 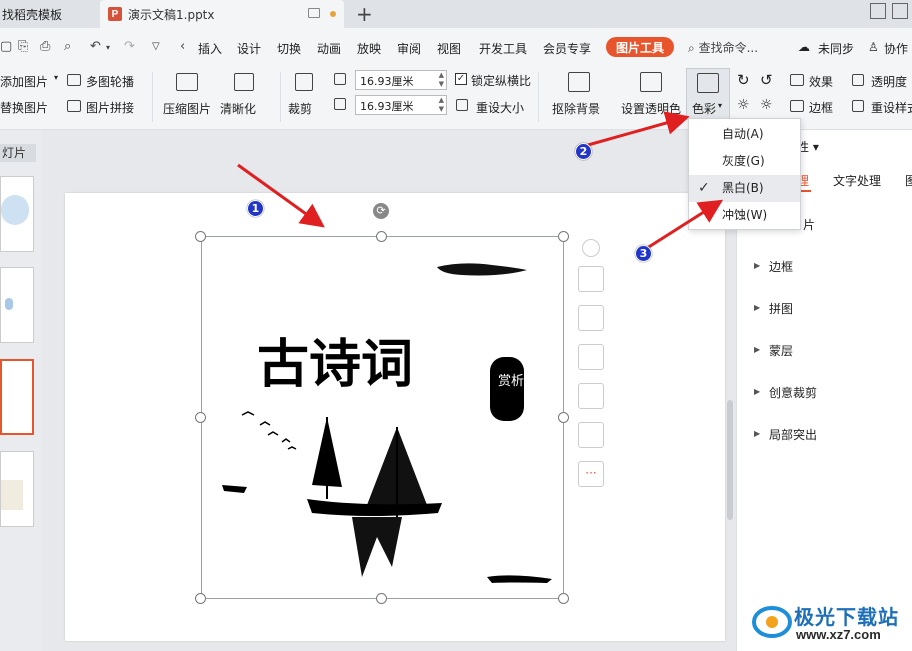 What do you see at coordinates (480, 181) in the screenshot?
I see `annotation-overlay` at bounding box center [480, 181].